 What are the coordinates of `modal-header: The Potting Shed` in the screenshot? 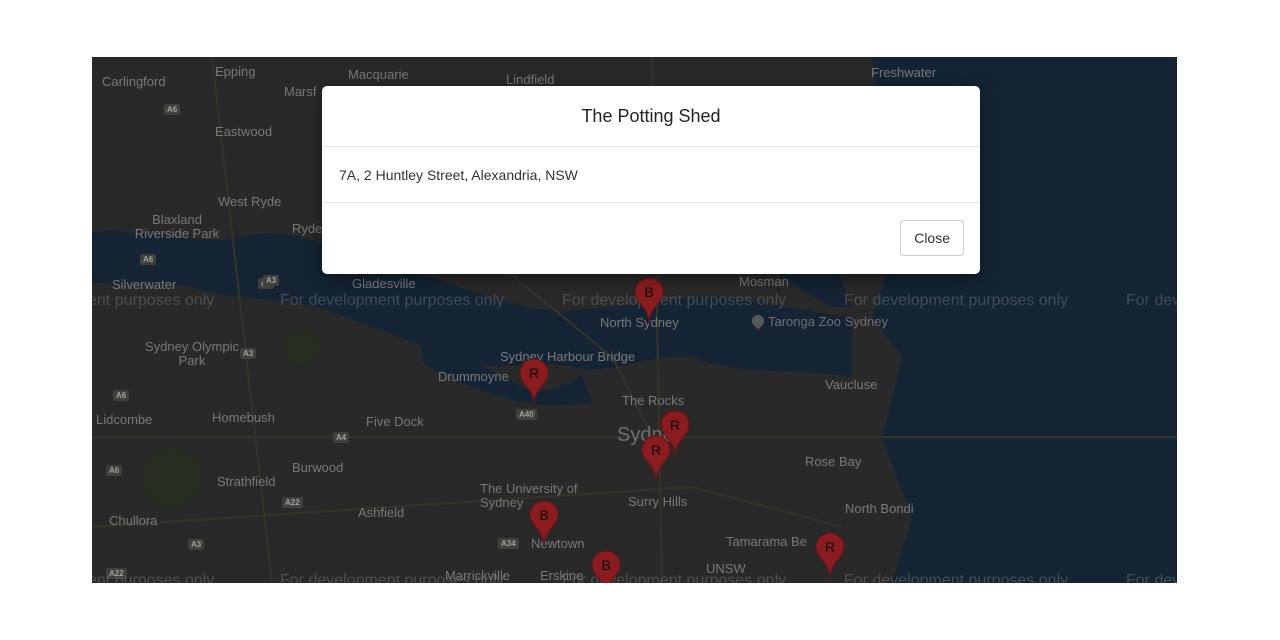 It's located at (651, 116).